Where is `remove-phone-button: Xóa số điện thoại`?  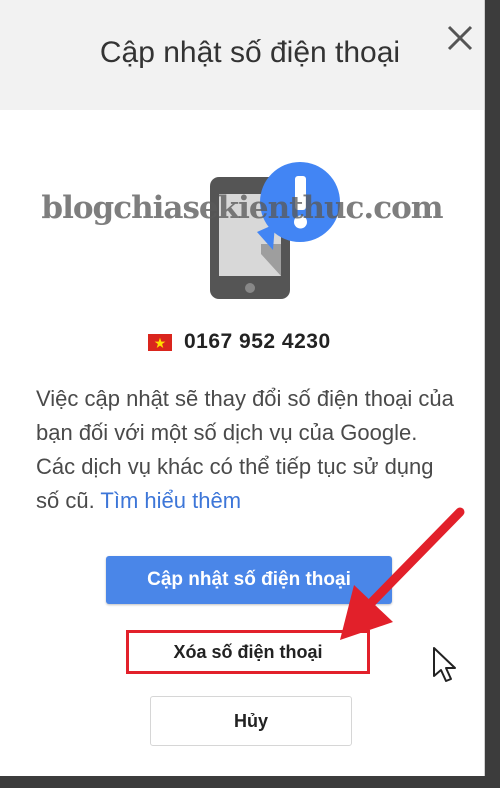
remove-phone-button: Xóa số điện thoại is located at coordinates (248, 652).